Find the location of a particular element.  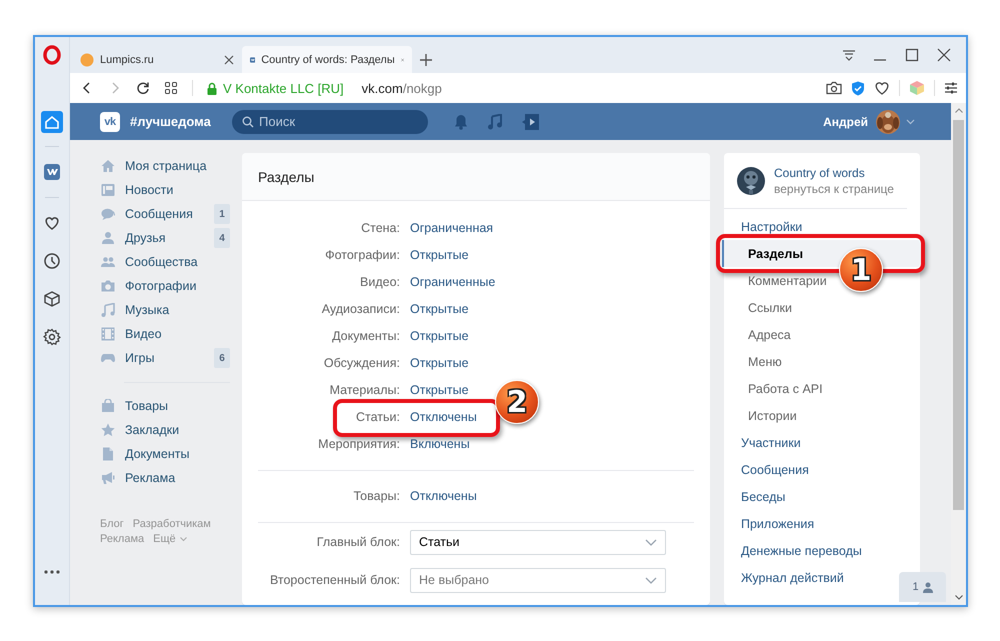

menu-item: Сообщения is located at coordinates (775, 469).